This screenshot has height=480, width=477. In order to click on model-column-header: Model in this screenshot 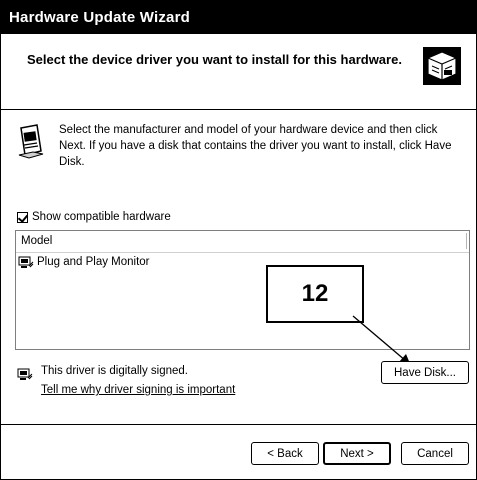, I will do `click(242, 242)`.